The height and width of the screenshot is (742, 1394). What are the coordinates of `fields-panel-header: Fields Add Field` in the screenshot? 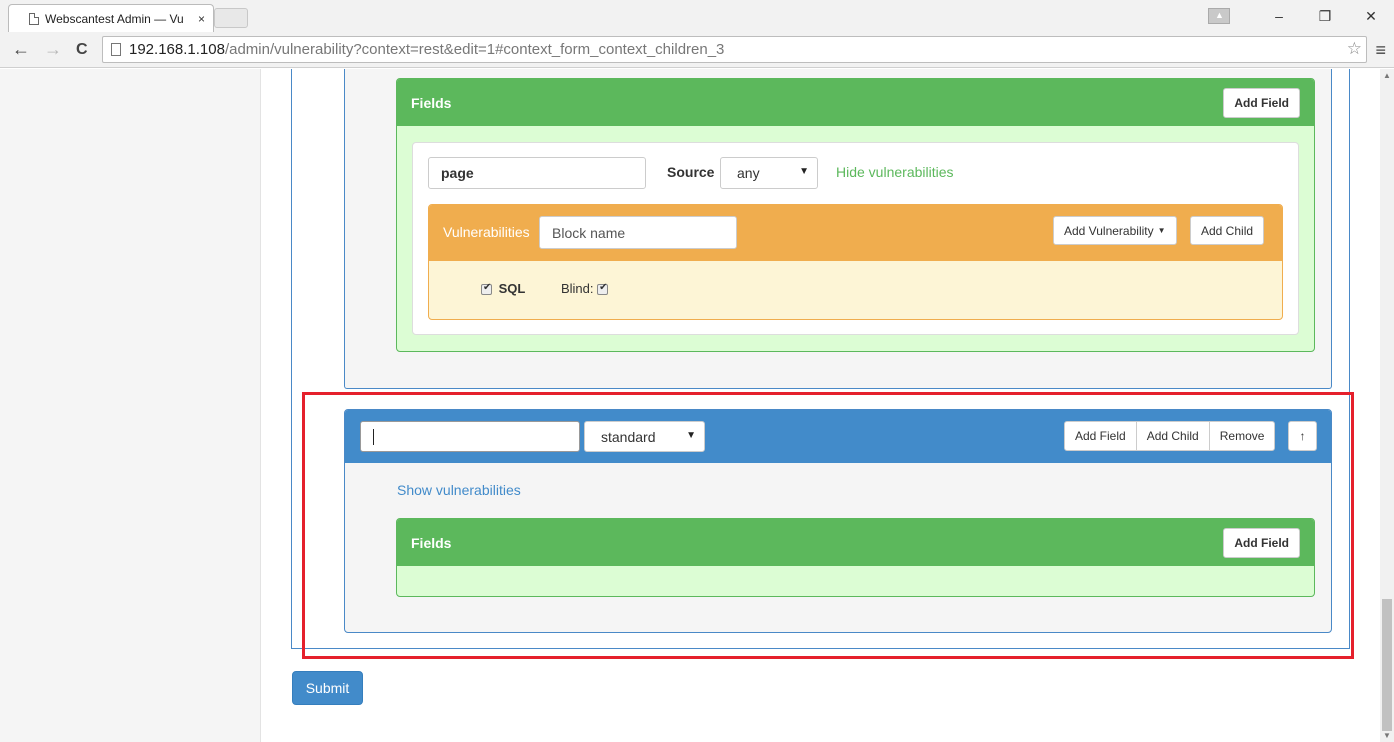 It's located at (855, 102).